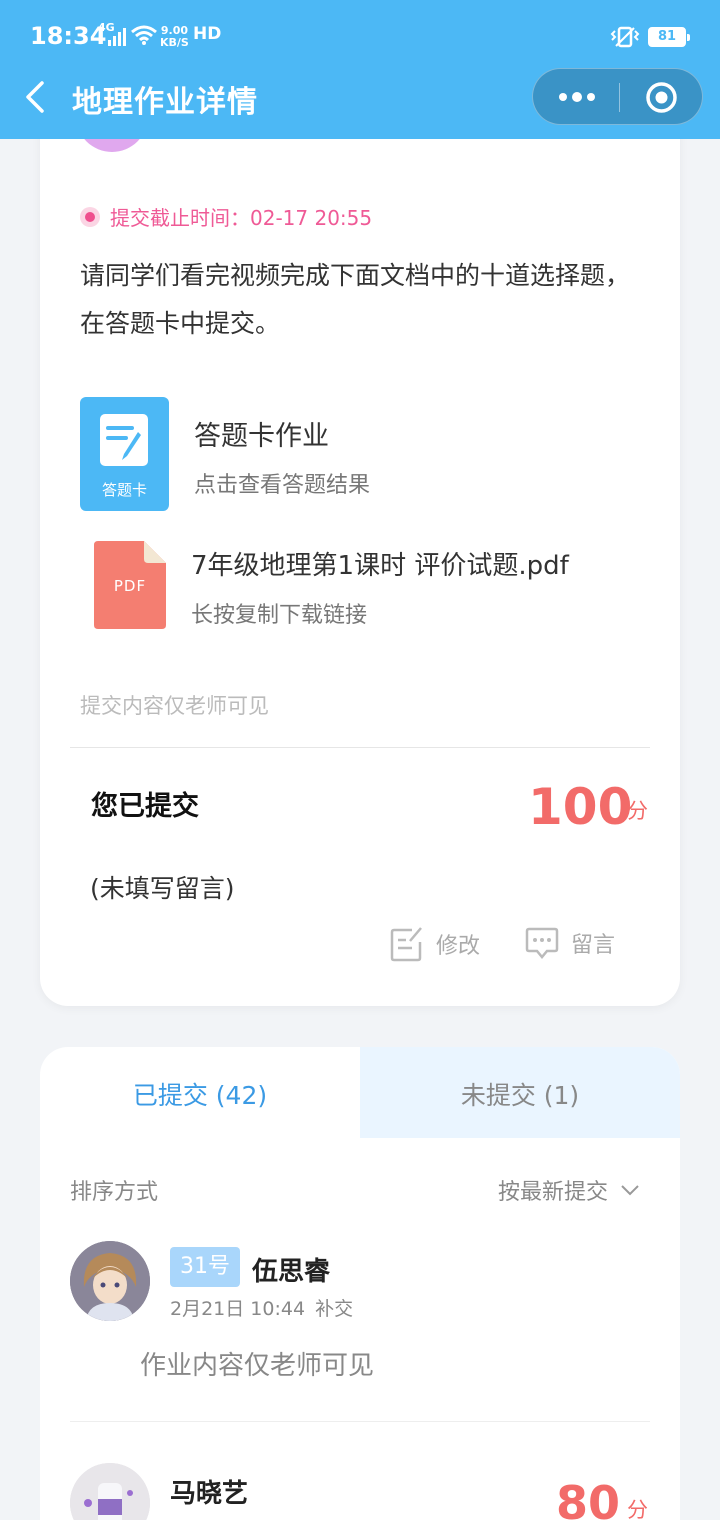  Describe the element at coordinates (282, 485) in the screenshot. I see `answer-card-subtitle: 点击查看答题结果` at that location.